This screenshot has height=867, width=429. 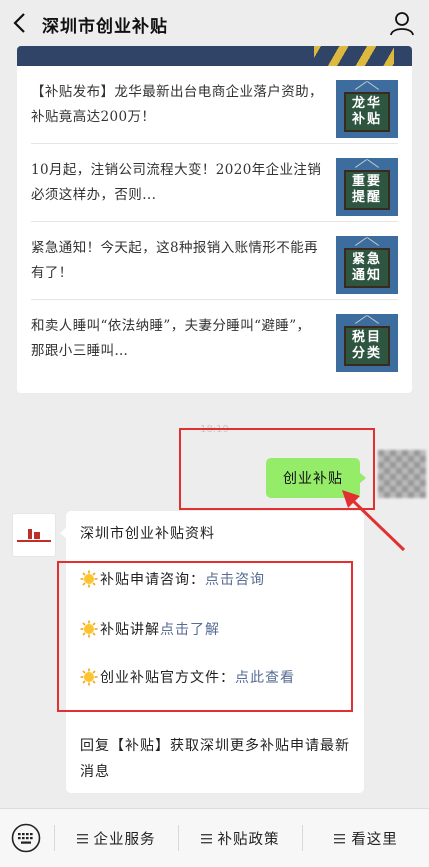 I want to click on article-title: 【补贴发布】龙华最新出台电商企业落户资助，补贴竟高达200万！, so click(x=177, y=104).